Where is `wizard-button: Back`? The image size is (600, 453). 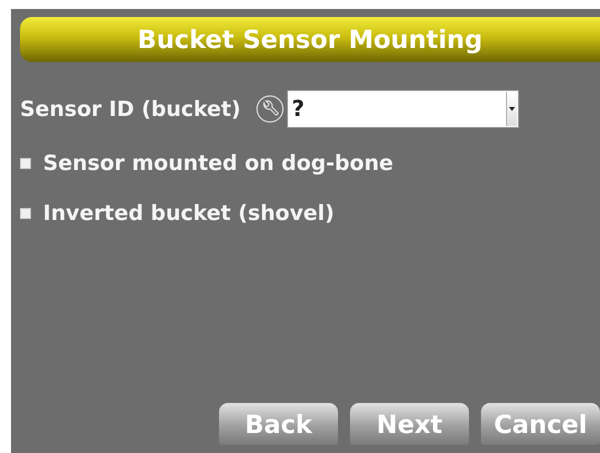 wizard-button: Back is located at coordinates (278, 424).